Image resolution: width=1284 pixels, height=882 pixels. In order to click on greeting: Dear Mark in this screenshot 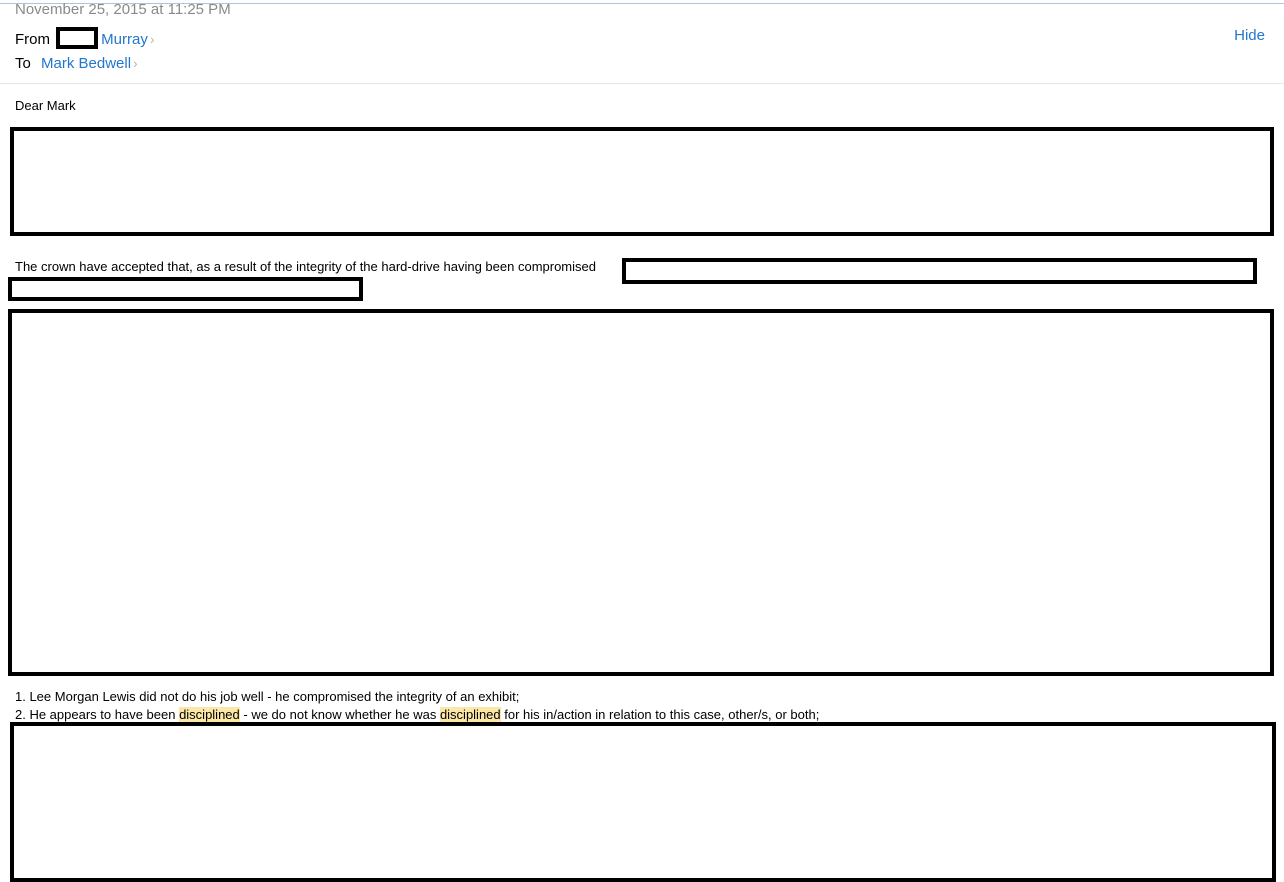, I will do `click(45, 105)`.